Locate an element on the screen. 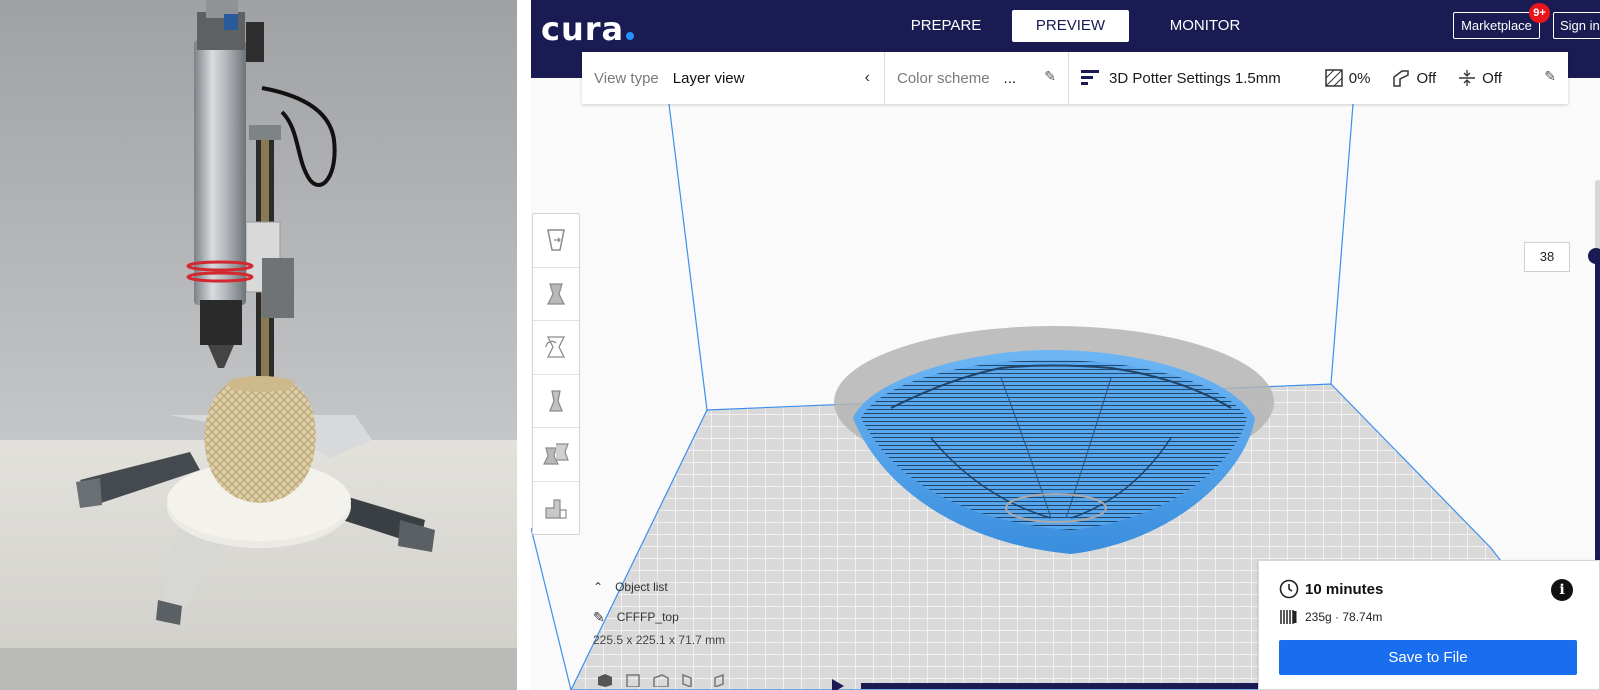 The image size is (1600, 690). mirror-icon is located at coordinates (556, 401).